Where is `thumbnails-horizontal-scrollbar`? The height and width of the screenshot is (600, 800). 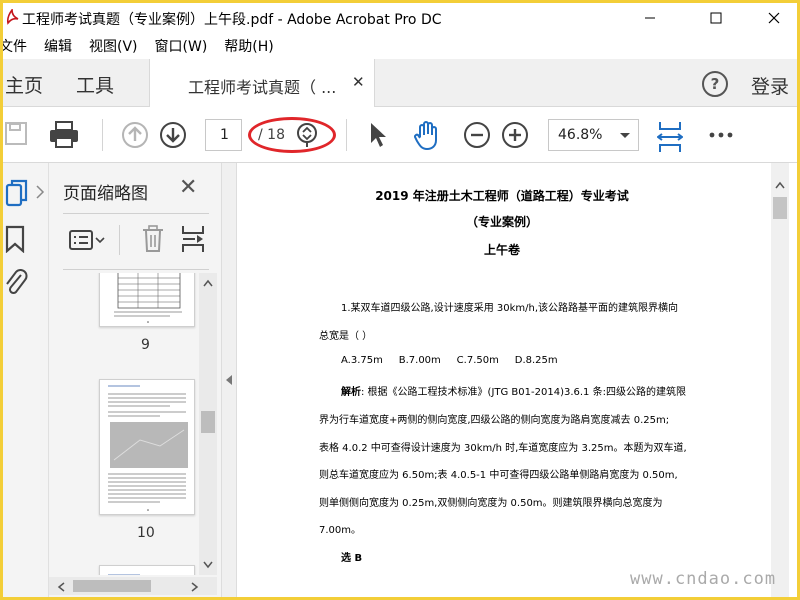 thumbnails-horizontal-scrollbar is located at coordinates (133, 586).